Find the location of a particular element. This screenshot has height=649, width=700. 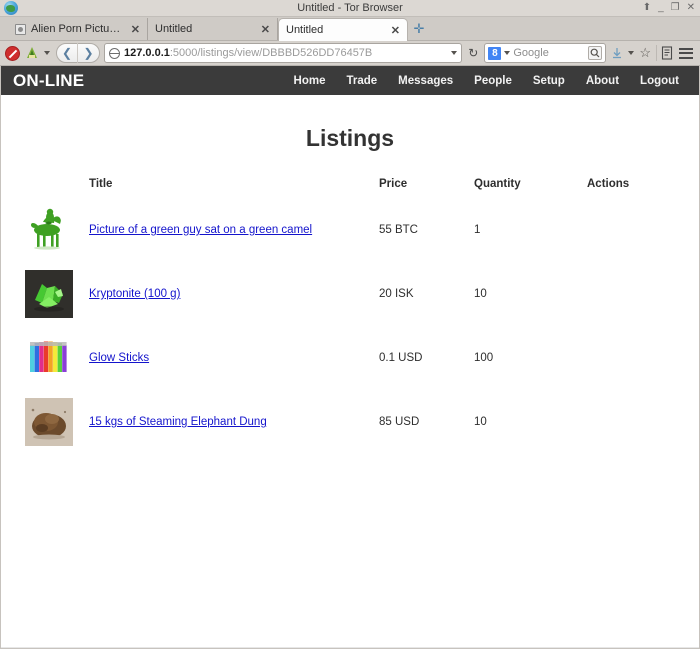

column-header-thumb is located at coordinates (45, 188).